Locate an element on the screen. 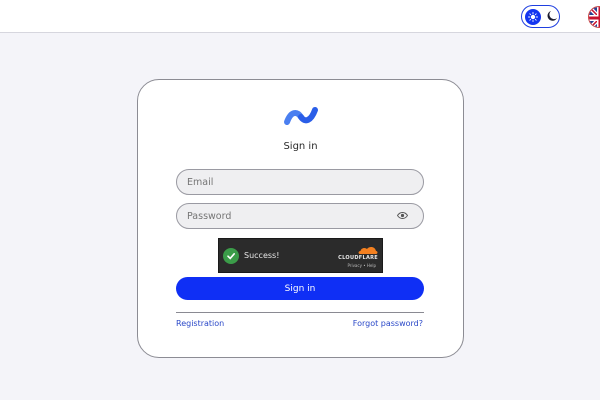 This screenshot has width=600, height=400. page-title: Sign in is located at coordinates (300, 146).